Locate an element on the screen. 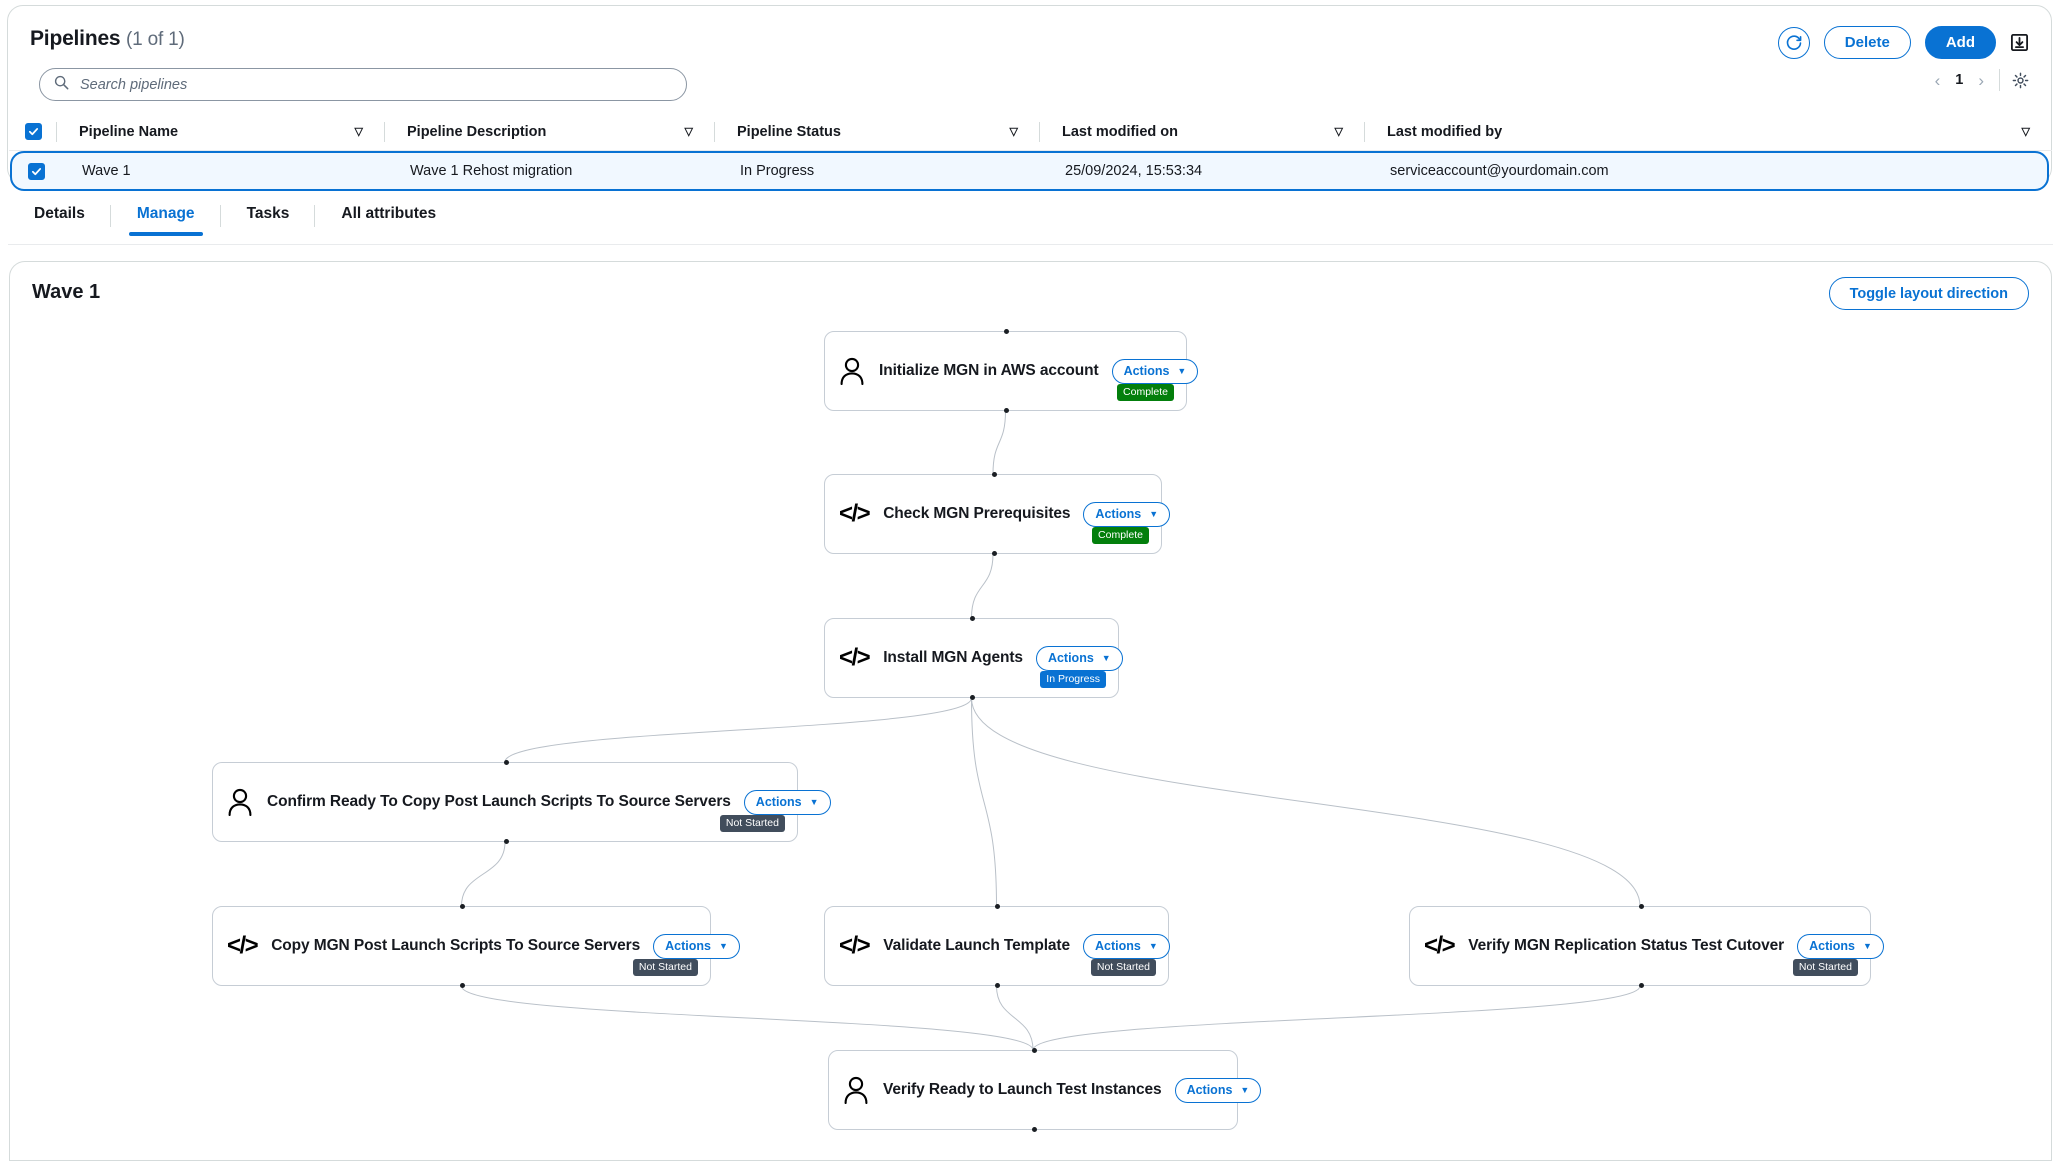  tab-manage: Manage is located at coordinates (166, 218).